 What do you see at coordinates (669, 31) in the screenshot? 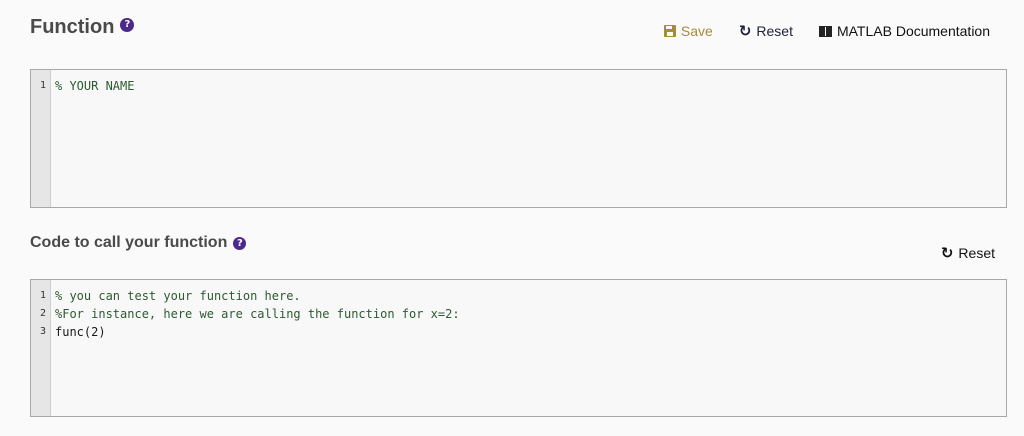
I see `save-icon` at bounding box center [669, 31].